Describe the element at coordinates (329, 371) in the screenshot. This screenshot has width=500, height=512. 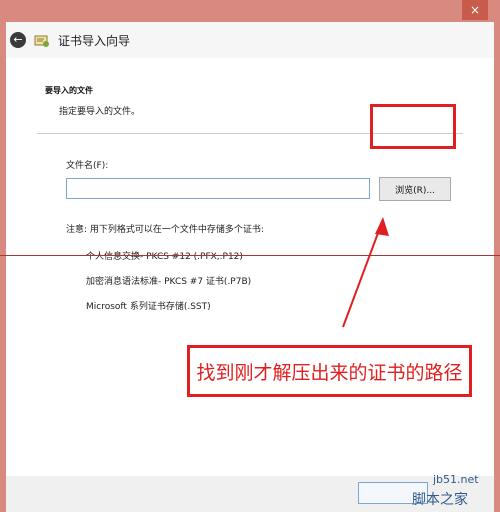
I see `annotation-callout: 找到刚才解压出来的证书的路径` at that location.